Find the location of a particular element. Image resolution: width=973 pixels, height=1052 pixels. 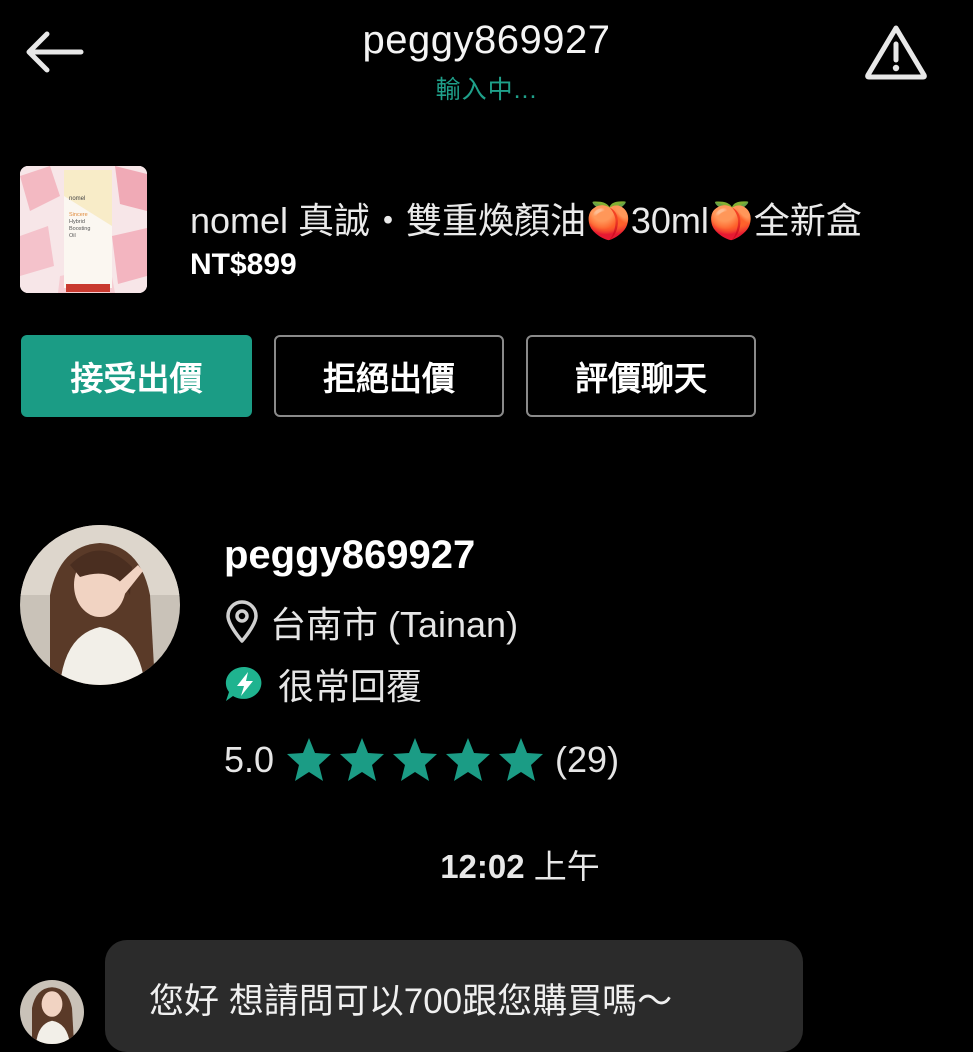

report-button is located at coordinates (896, 52).